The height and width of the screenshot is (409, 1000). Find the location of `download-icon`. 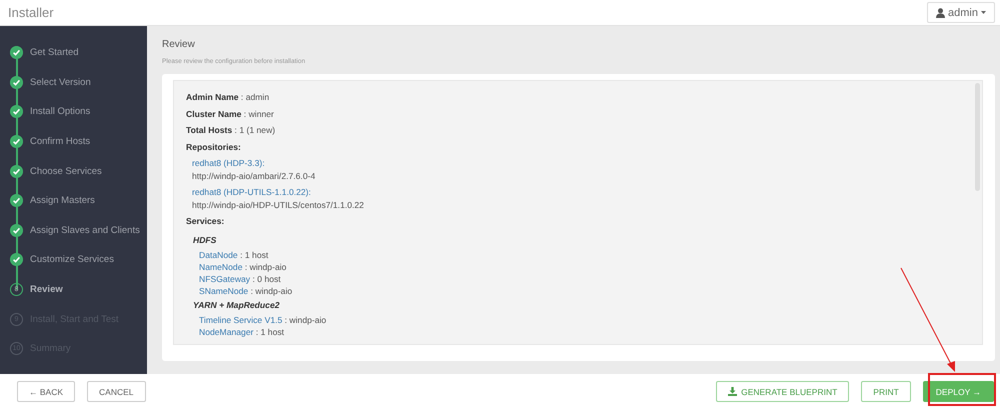

download-icon is located at coordinates (733, 391).